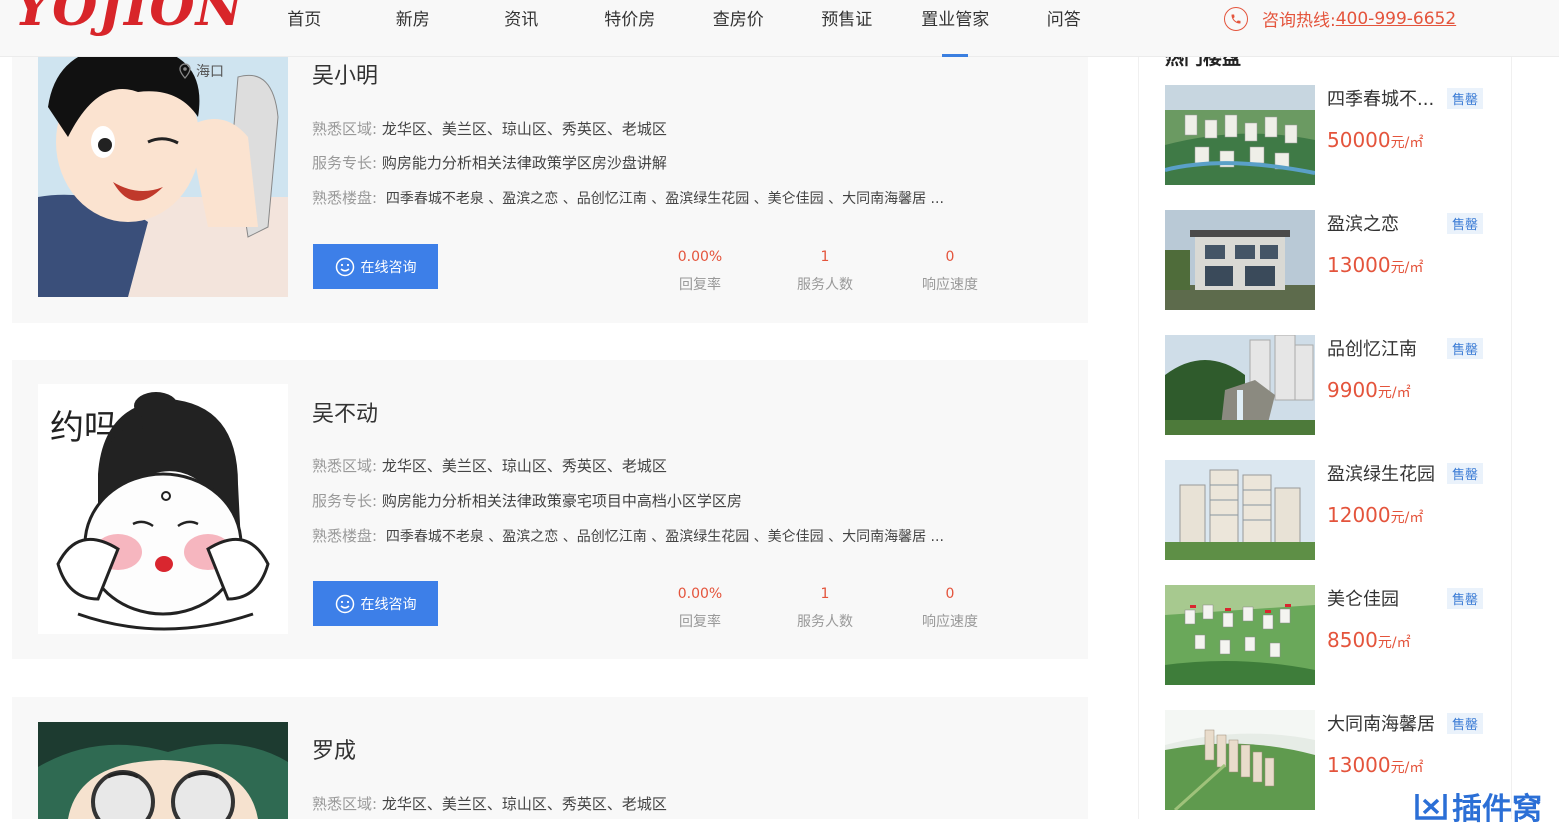  What do you see at coordinates (345, 412) in the screenshot?
I see `agent-name: 吴不动` at bounding box center [345, 412].